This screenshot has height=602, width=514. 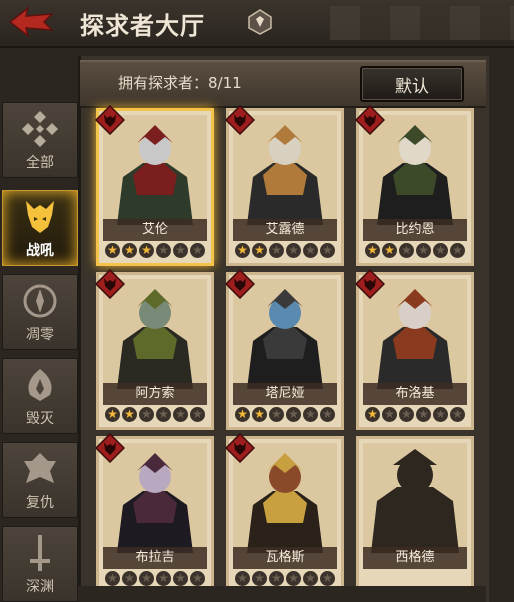 What do you see at coordinates (32, 22) in the screenshot?
I see `back-arrow-icon` at bounding box center [32, 22].